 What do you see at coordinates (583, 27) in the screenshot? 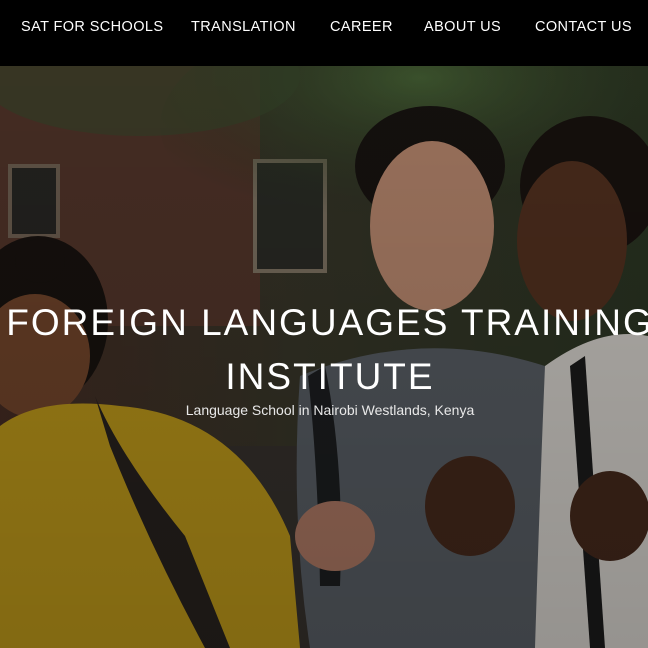
I see `nav-item-contact-us: CONTACT US` at bounding box center [583, 27].